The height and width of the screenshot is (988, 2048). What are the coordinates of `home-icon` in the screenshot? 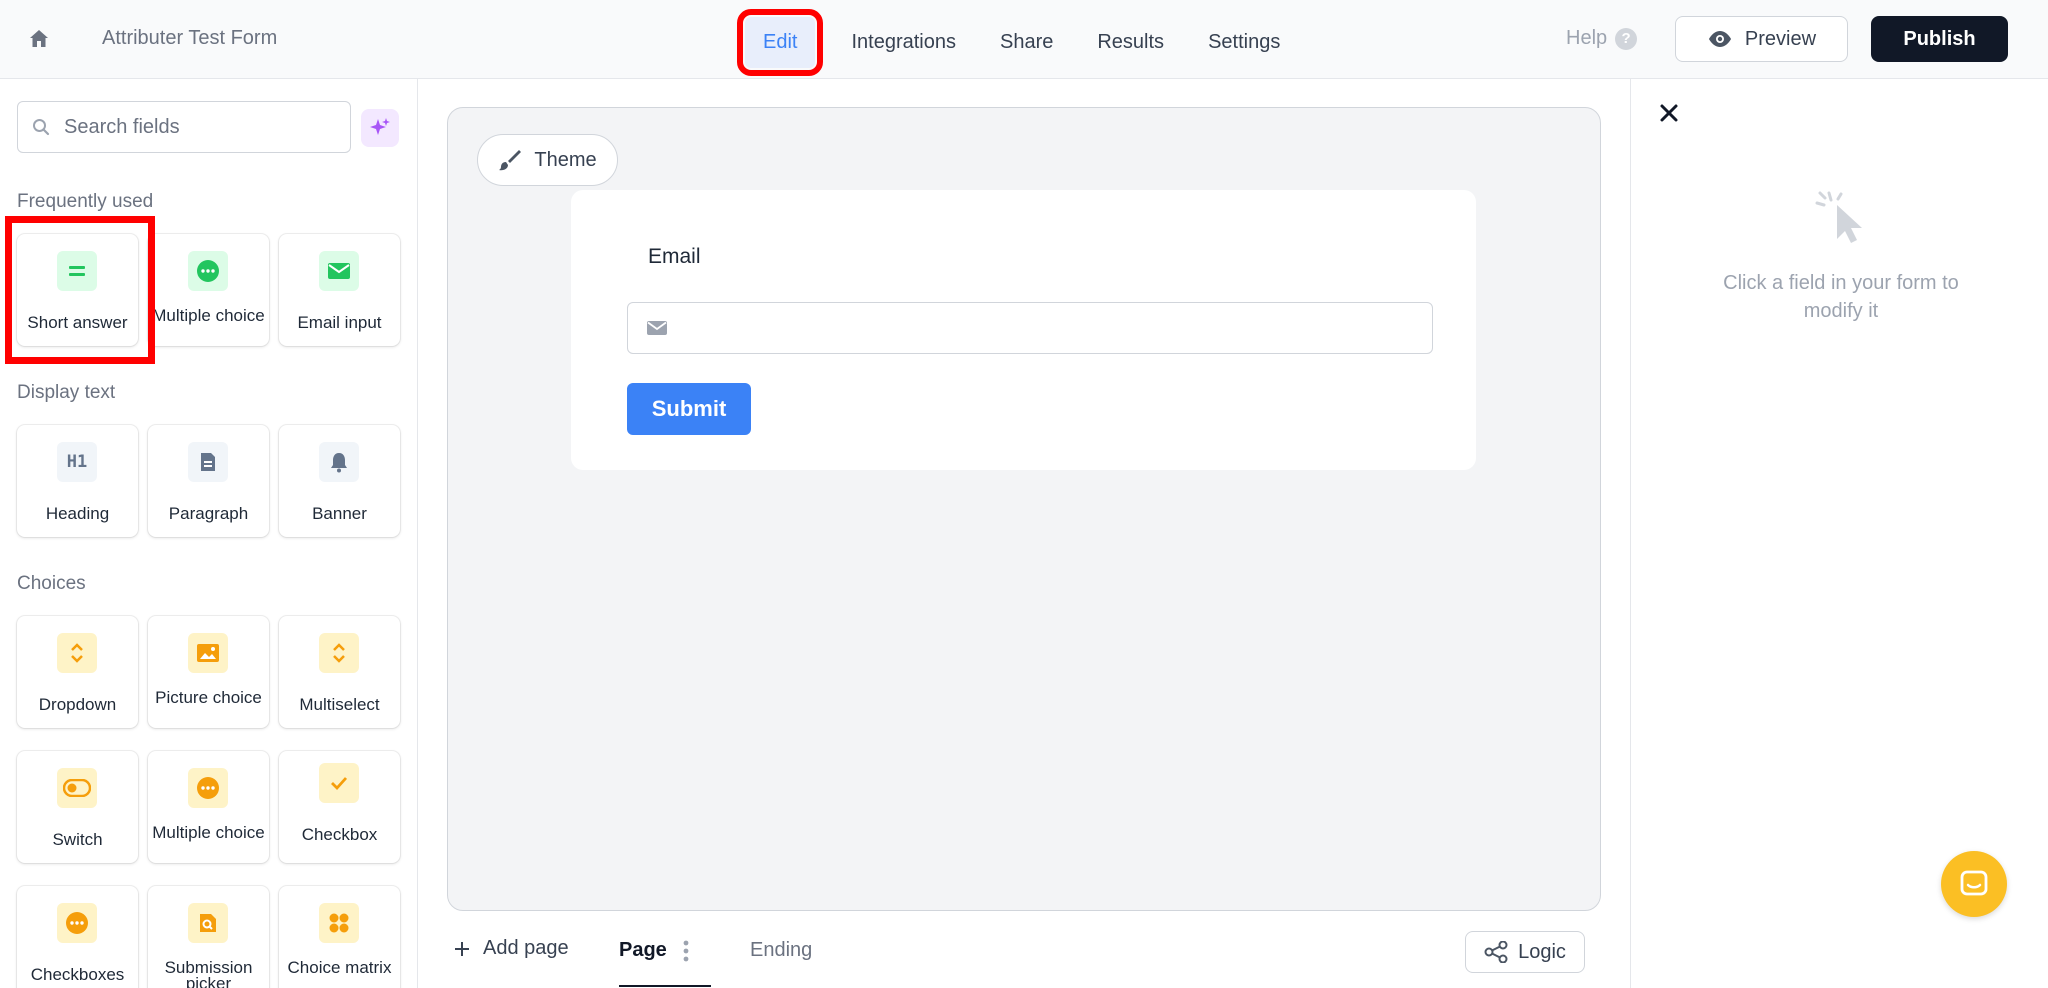 It's located at (39, 39).